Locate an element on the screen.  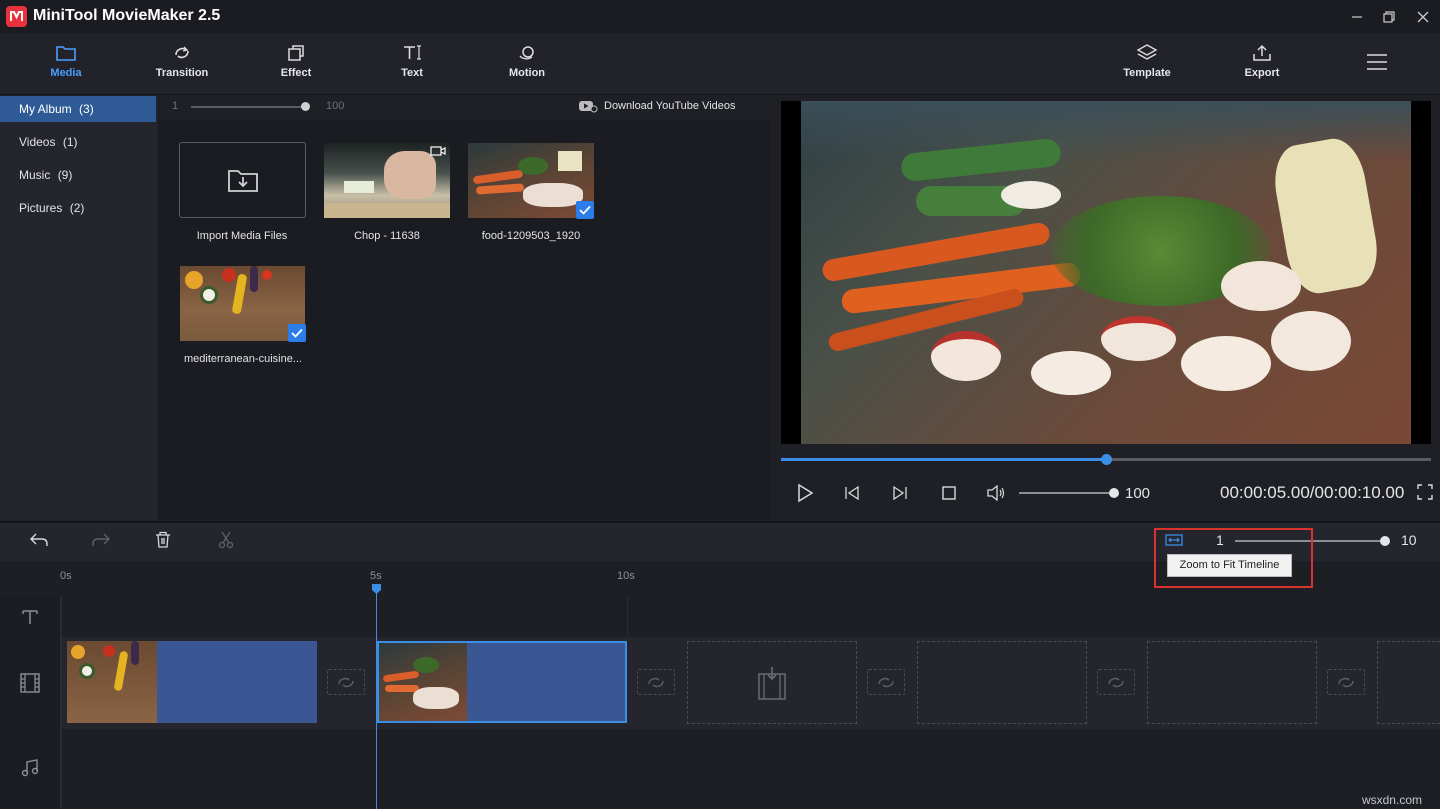
media-thumb-mediterranean is located at coordinates (242, 303).